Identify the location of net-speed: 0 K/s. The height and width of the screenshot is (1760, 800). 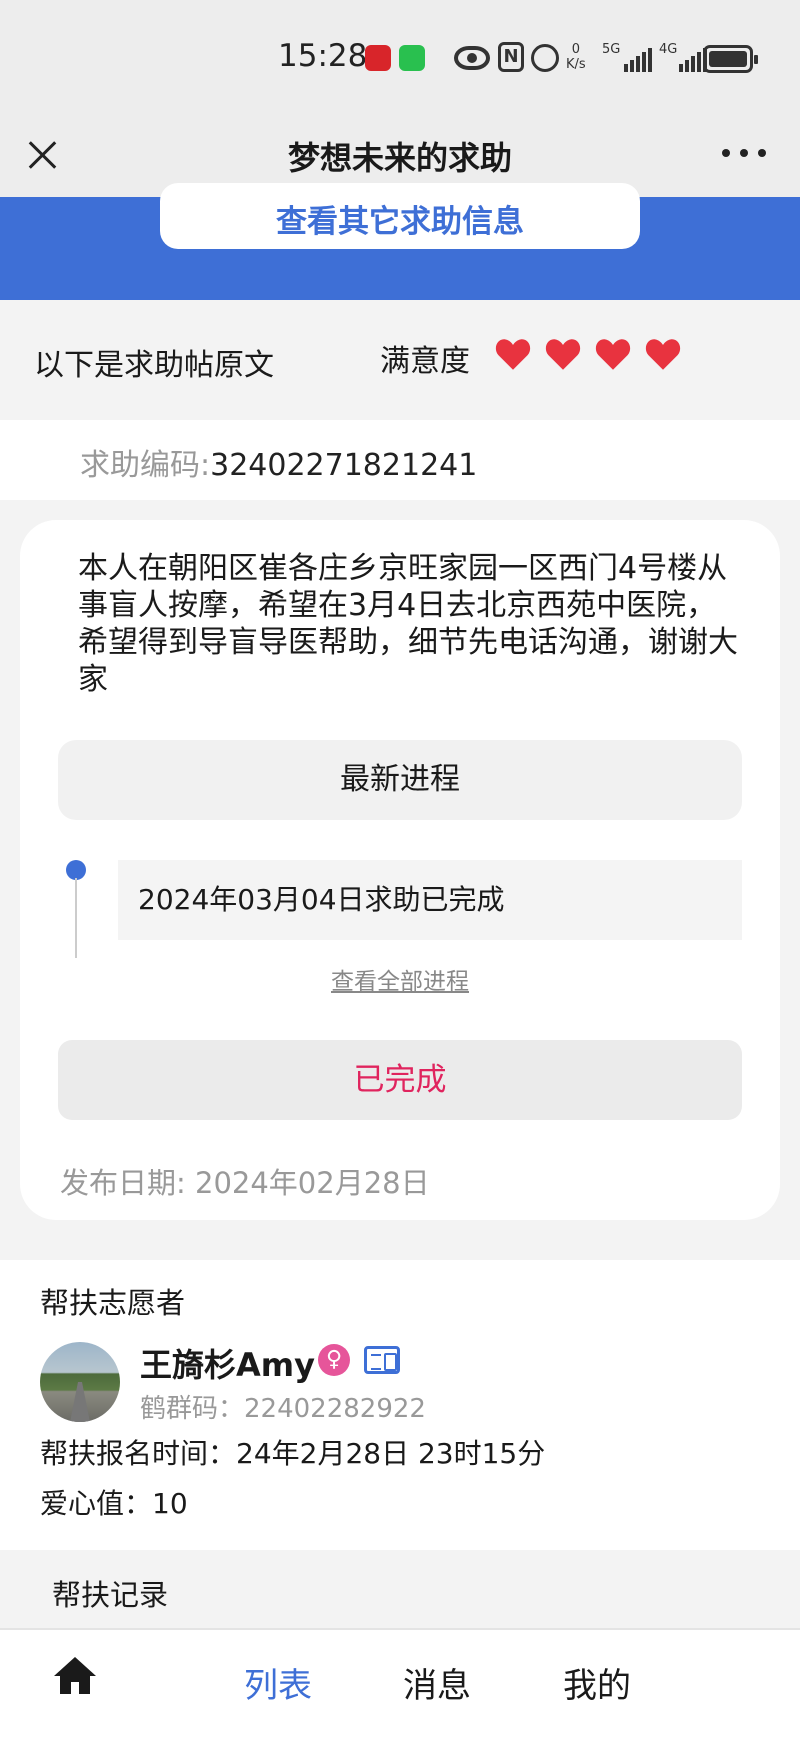
(576, 57).